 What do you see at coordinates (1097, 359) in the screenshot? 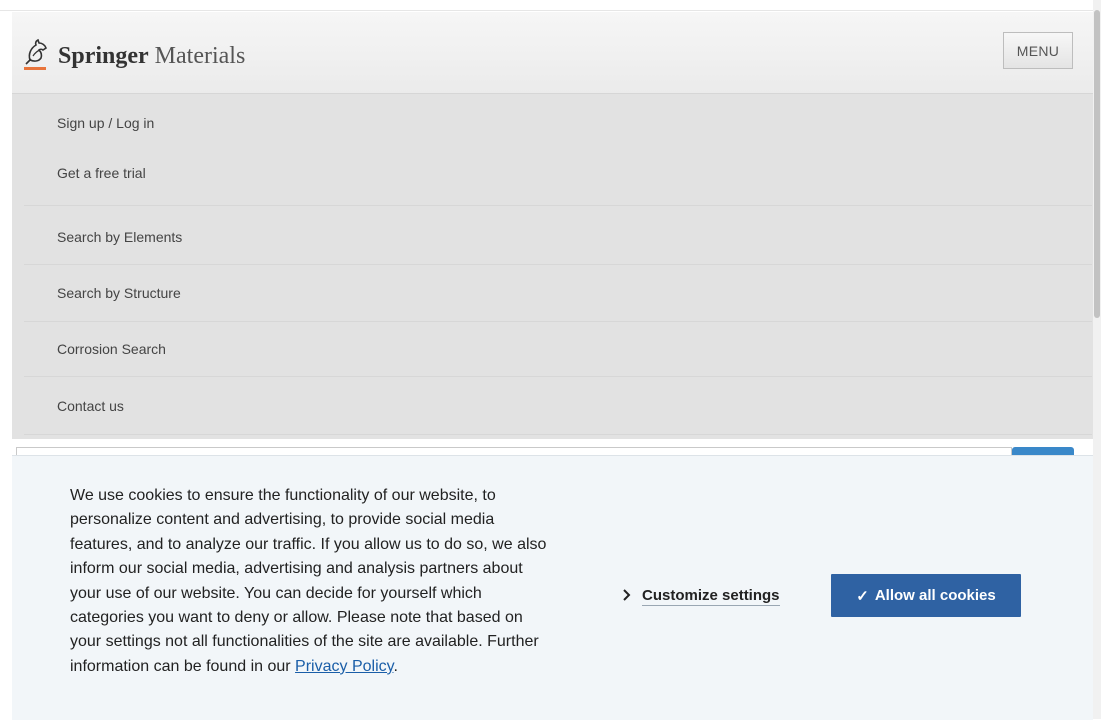
I see `vertical-scrollbar` at bounding box center [1097, 359].